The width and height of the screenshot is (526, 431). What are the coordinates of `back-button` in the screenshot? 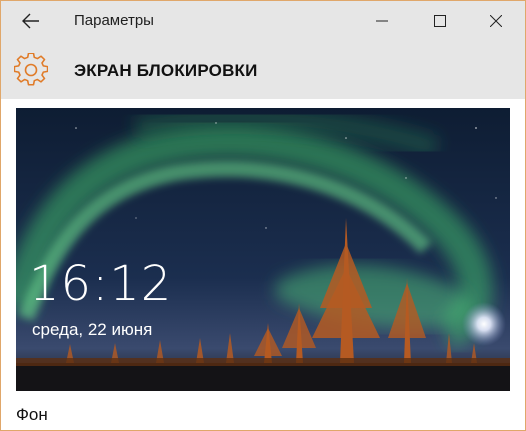 It's located at (31, 21).